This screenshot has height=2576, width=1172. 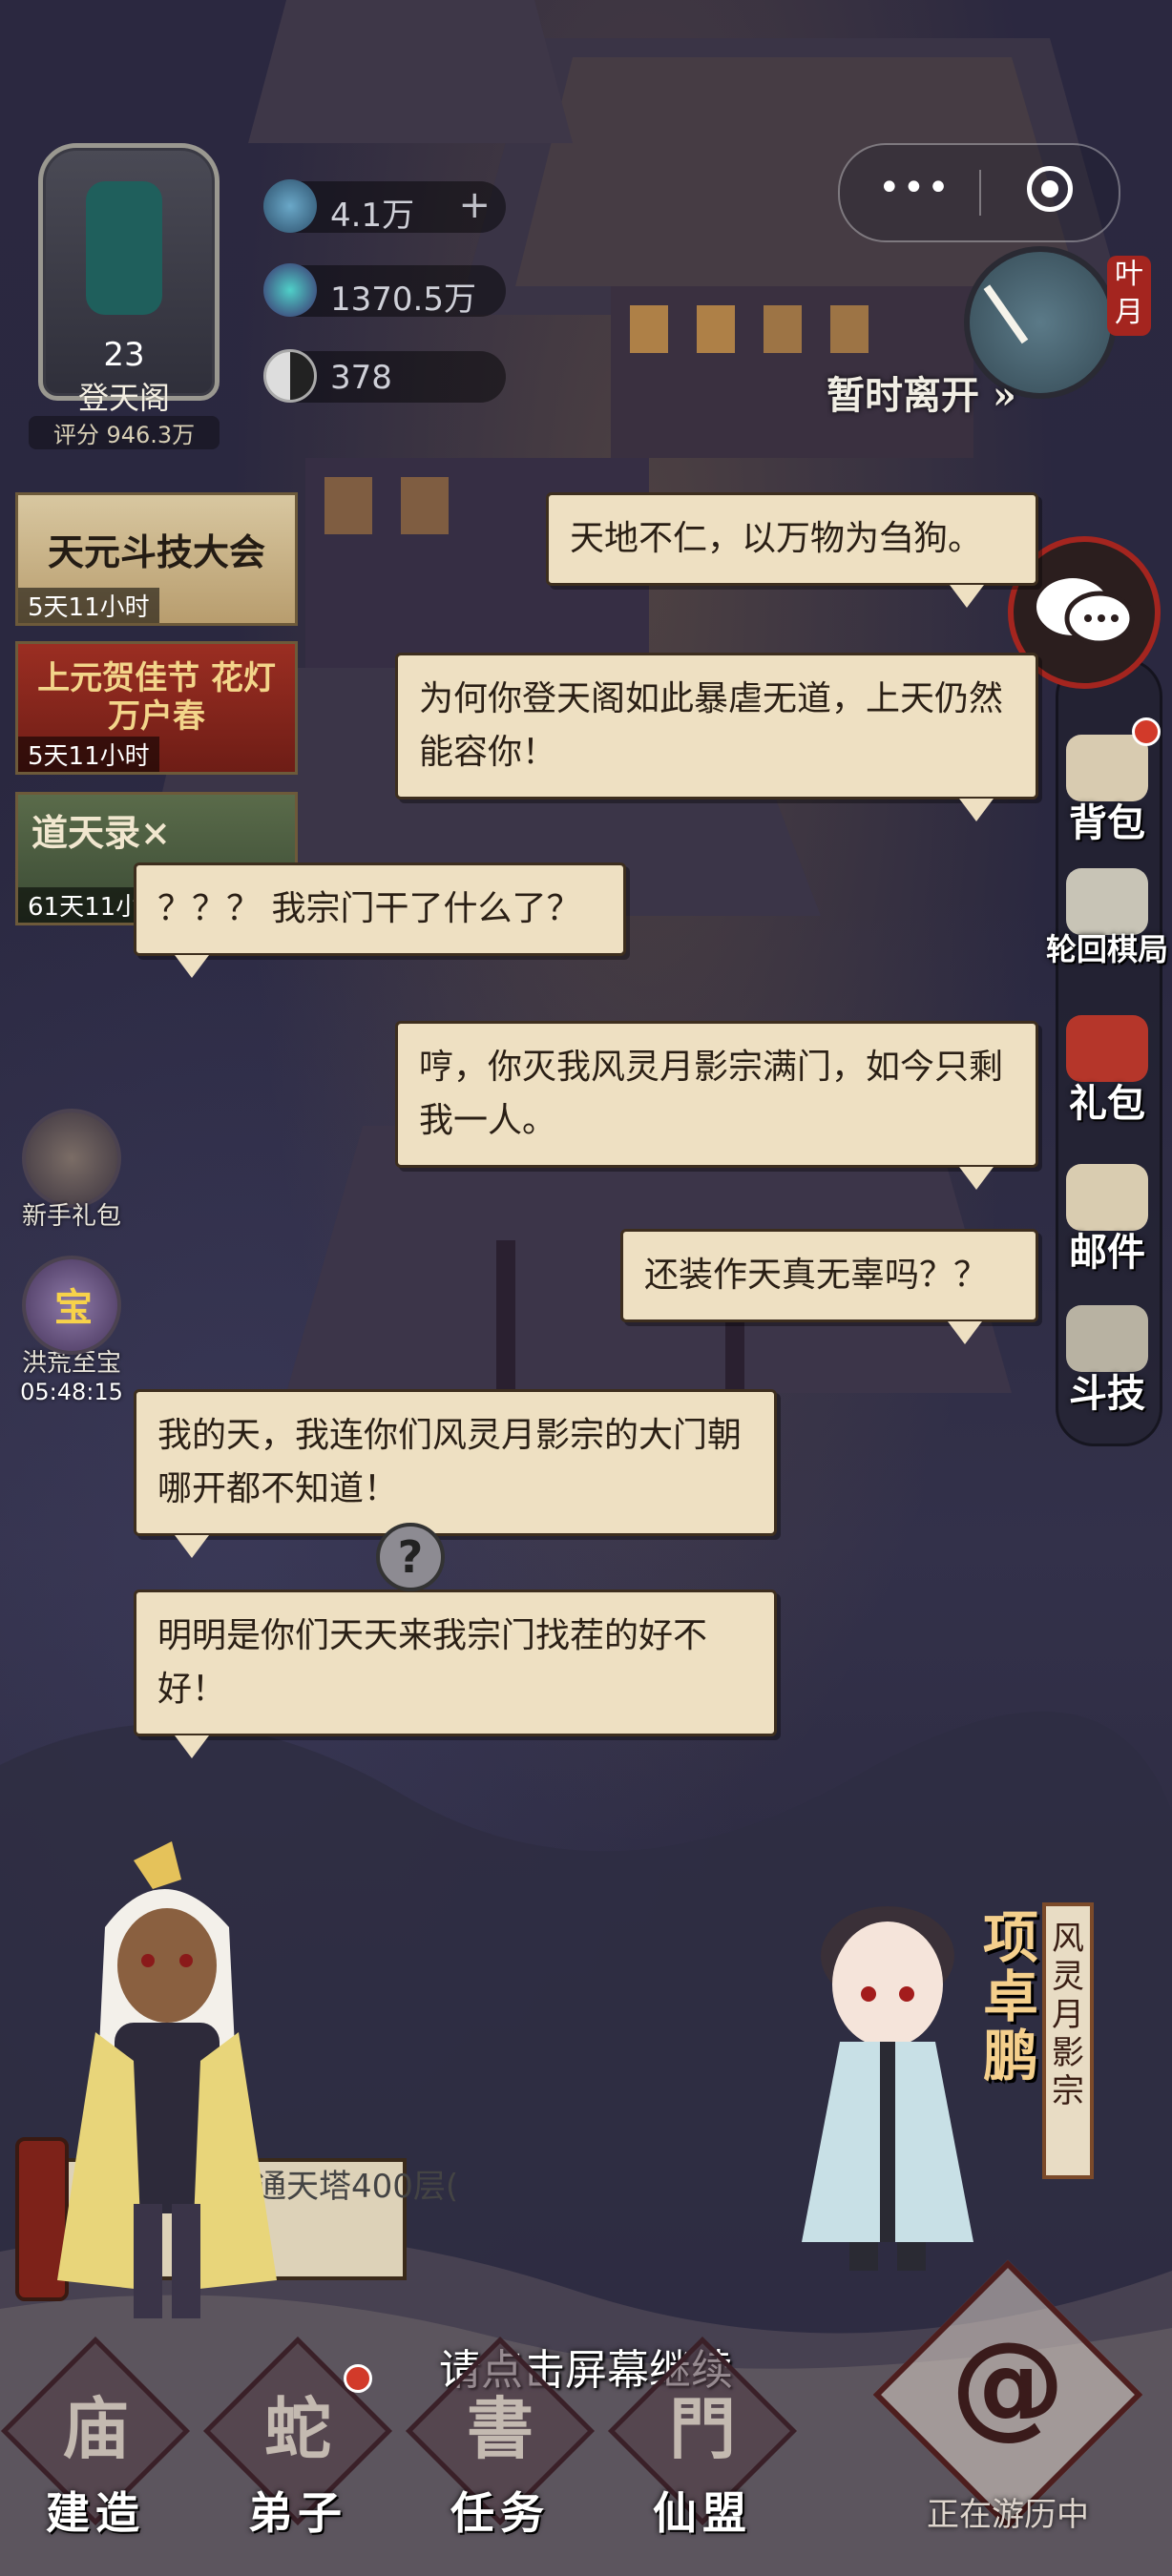 What do you see at coordinates (432, 1662) in the screenshot?
I see `dialogue-text: 明明是你们天天来我宗门找茬的好不好！` at bounding box center [432, 1662].